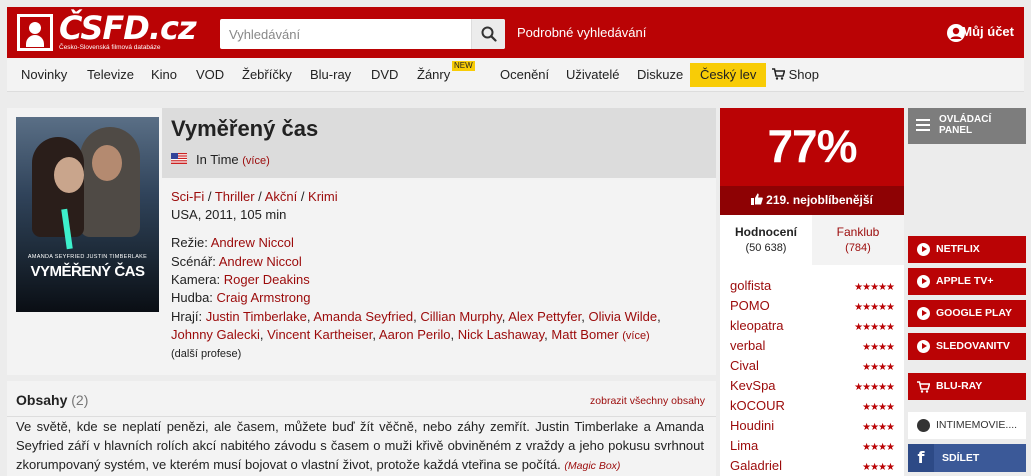 This screenshot has width=1031, height=476. What do you see at coordinates (812, 408) in the screenshot?
I see `user-rating-row: kOCOUR ★★★★` at bounding box center [812, 408].